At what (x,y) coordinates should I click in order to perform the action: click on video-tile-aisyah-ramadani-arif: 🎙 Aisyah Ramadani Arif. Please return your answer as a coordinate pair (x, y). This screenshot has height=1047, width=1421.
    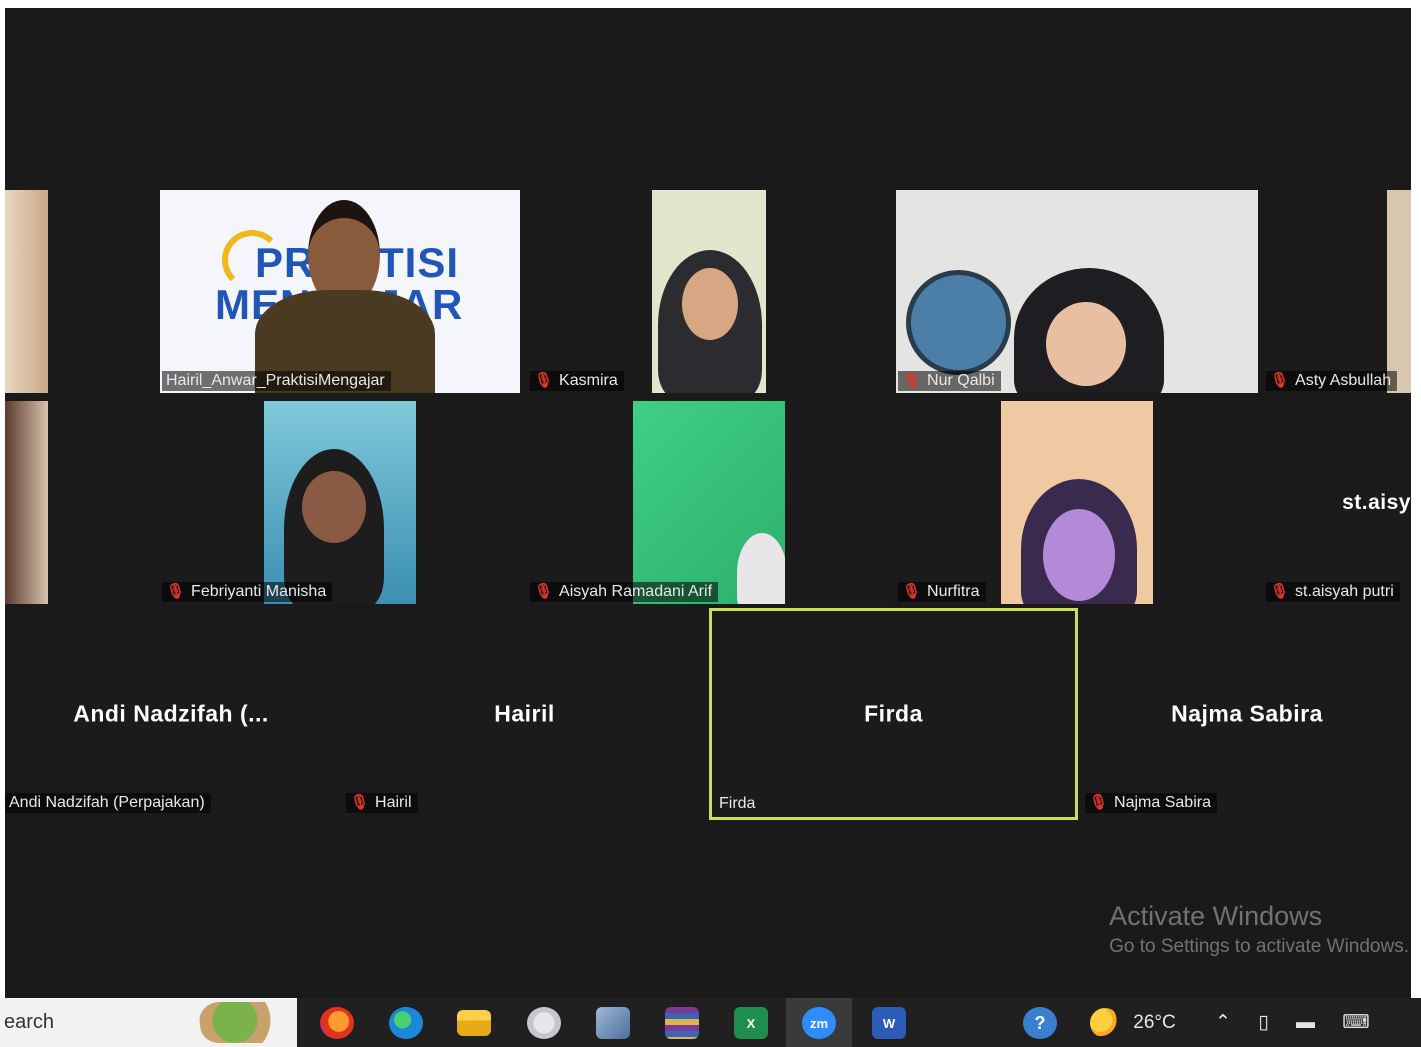
    Looking at the image, I should click on (709, 502).